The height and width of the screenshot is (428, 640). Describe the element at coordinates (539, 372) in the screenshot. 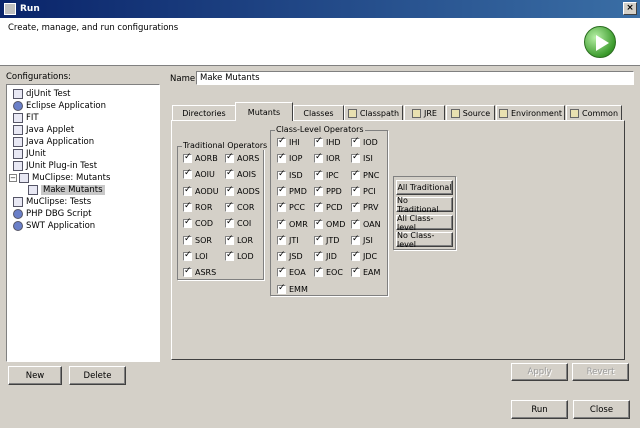

I see `apply-button: Apply` at that location.